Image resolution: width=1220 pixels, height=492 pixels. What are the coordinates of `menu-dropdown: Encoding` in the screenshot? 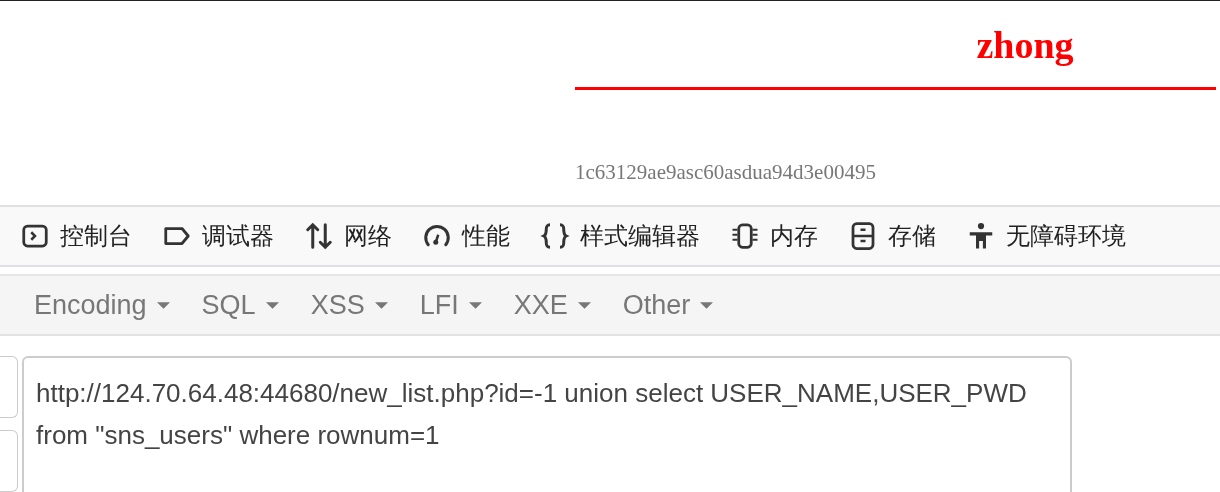 It's located at (102, 305).